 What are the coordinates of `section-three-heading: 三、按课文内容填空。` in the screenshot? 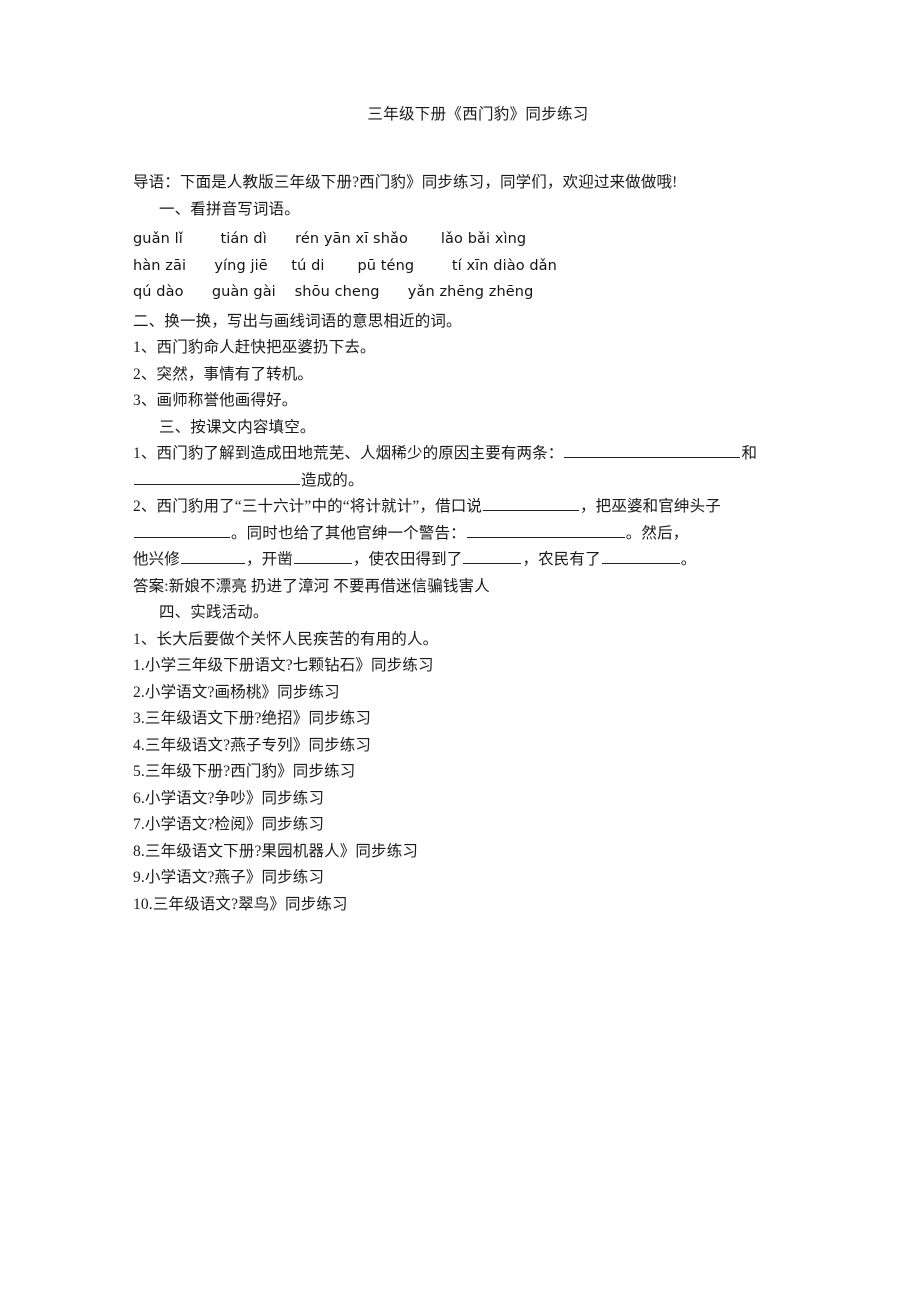 It's located at (237, 427).